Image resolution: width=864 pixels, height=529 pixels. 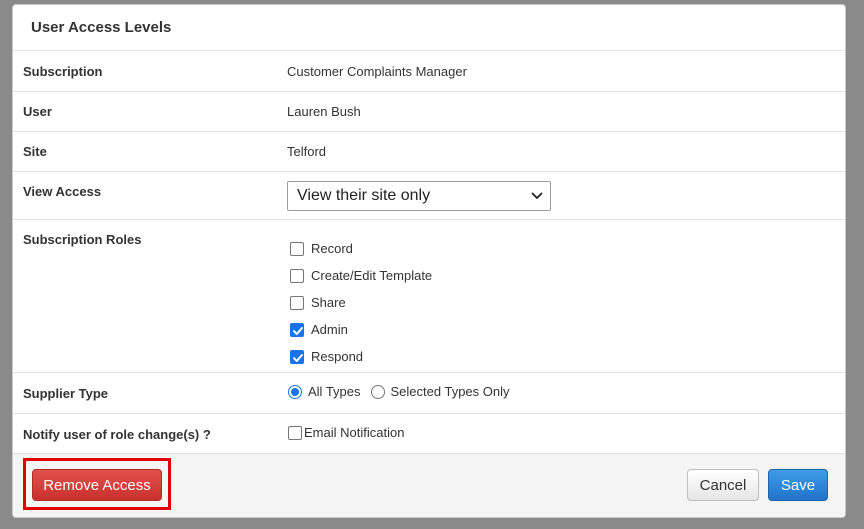 I want to click on role-record-checkbox, so click(x=297, y=248).